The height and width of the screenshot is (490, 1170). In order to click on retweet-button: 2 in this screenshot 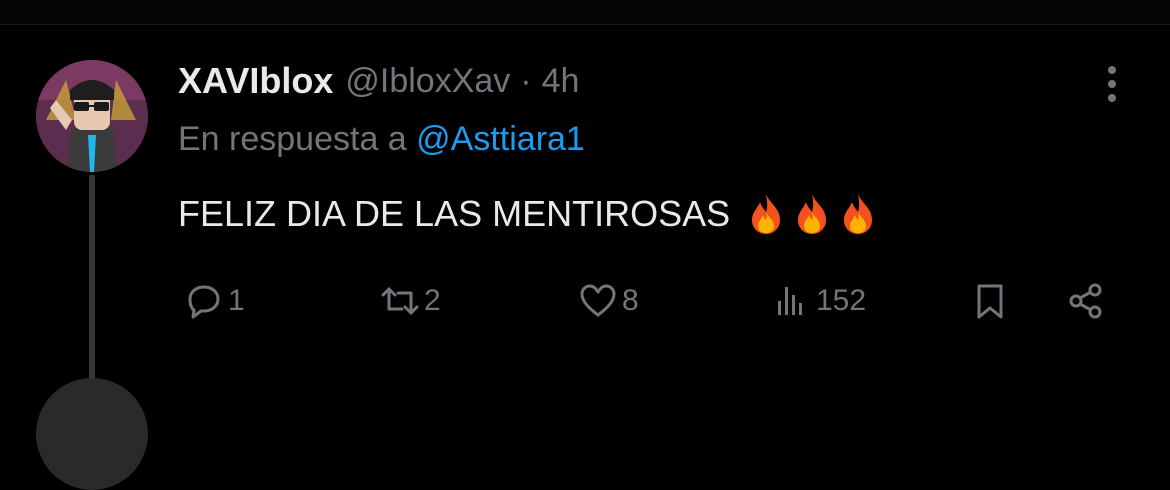, I will do `click(410, 301)`.